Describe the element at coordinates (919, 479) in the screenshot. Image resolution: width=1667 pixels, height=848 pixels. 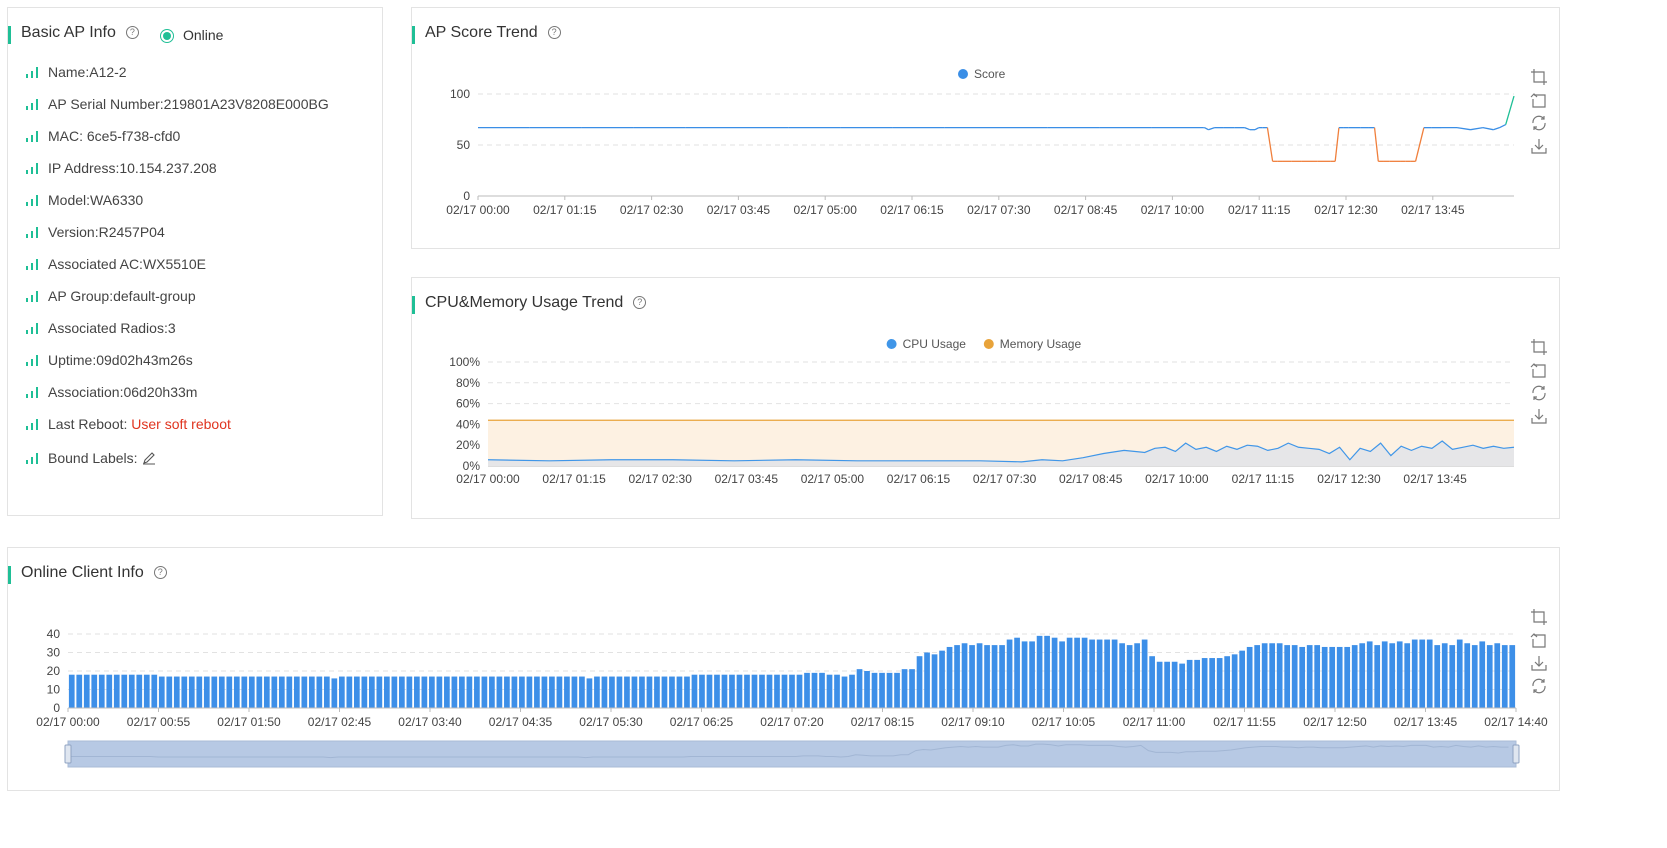
I see `x-tick-label: 02/17 06:15` at that location.